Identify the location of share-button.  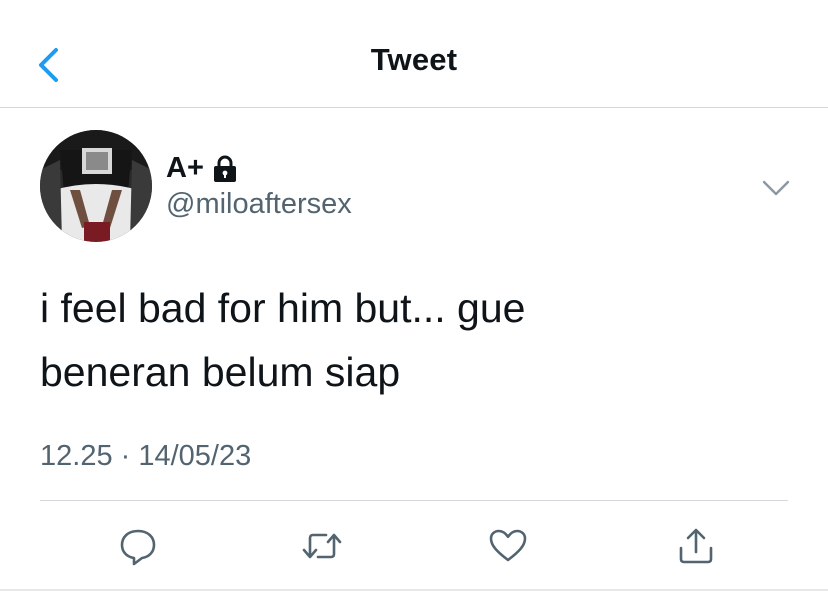
(696, 546).